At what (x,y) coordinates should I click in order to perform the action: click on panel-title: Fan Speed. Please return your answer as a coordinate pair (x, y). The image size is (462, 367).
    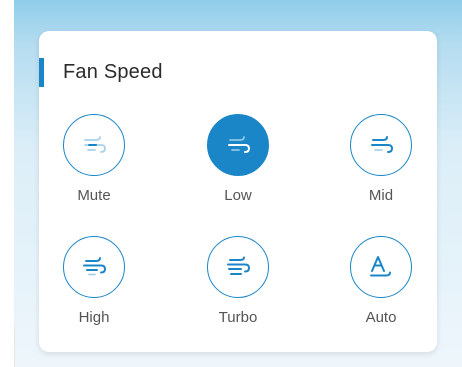
    Looking at the image, I should click on (113, 72).